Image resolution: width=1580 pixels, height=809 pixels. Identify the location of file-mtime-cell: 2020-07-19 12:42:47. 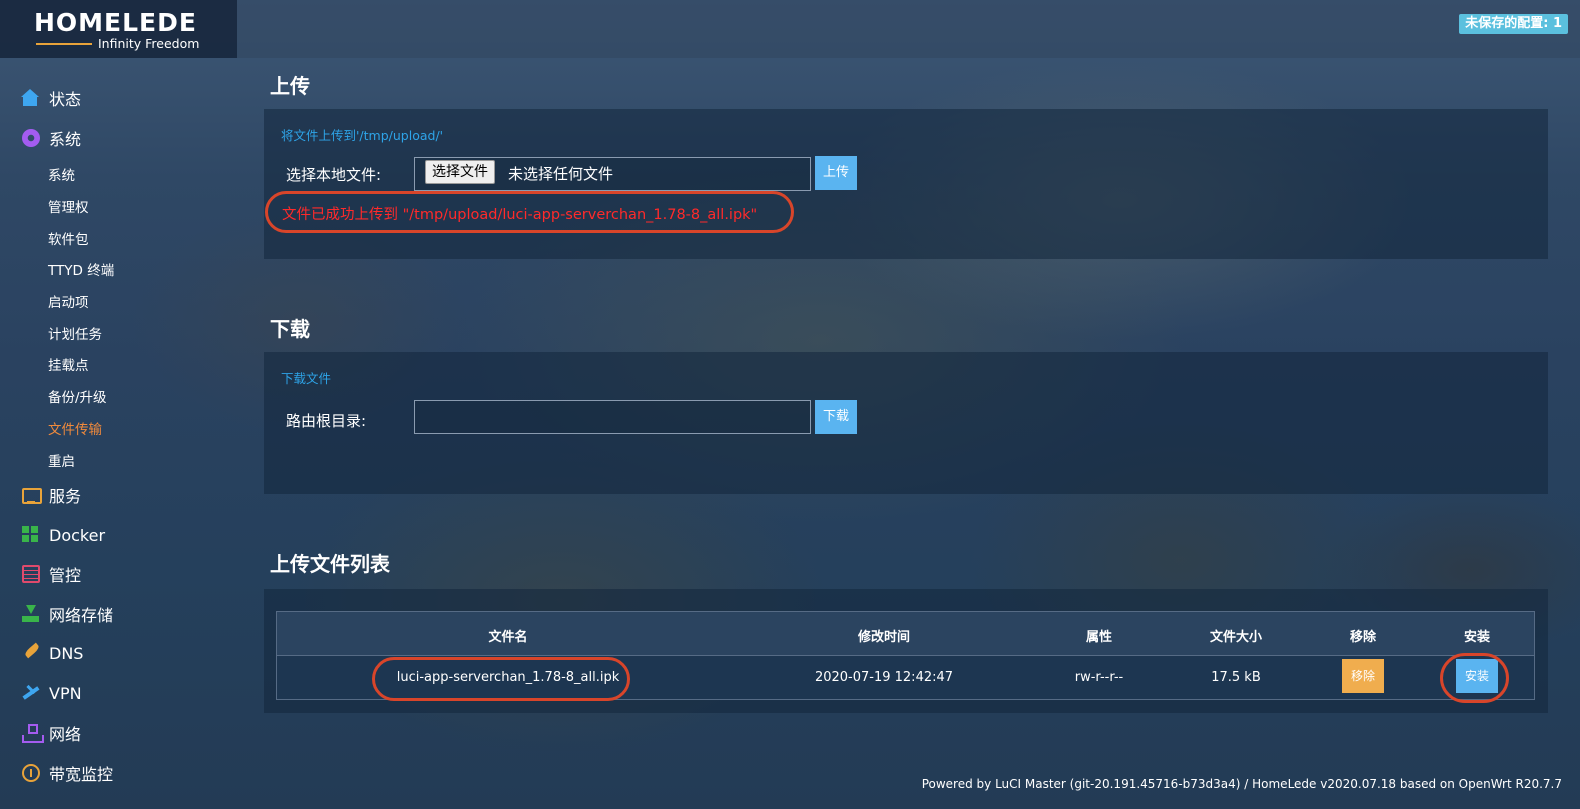
(884, 677).